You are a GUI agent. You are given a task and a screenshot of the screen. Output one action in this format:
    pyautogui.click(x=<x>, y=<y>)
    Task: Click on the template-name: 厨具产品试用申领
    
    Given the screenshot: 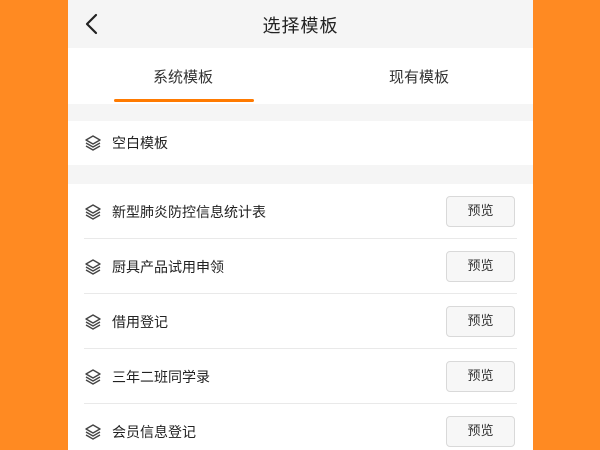 What is the action you would take?
    pyautogui.click(x=168, y=268)
    